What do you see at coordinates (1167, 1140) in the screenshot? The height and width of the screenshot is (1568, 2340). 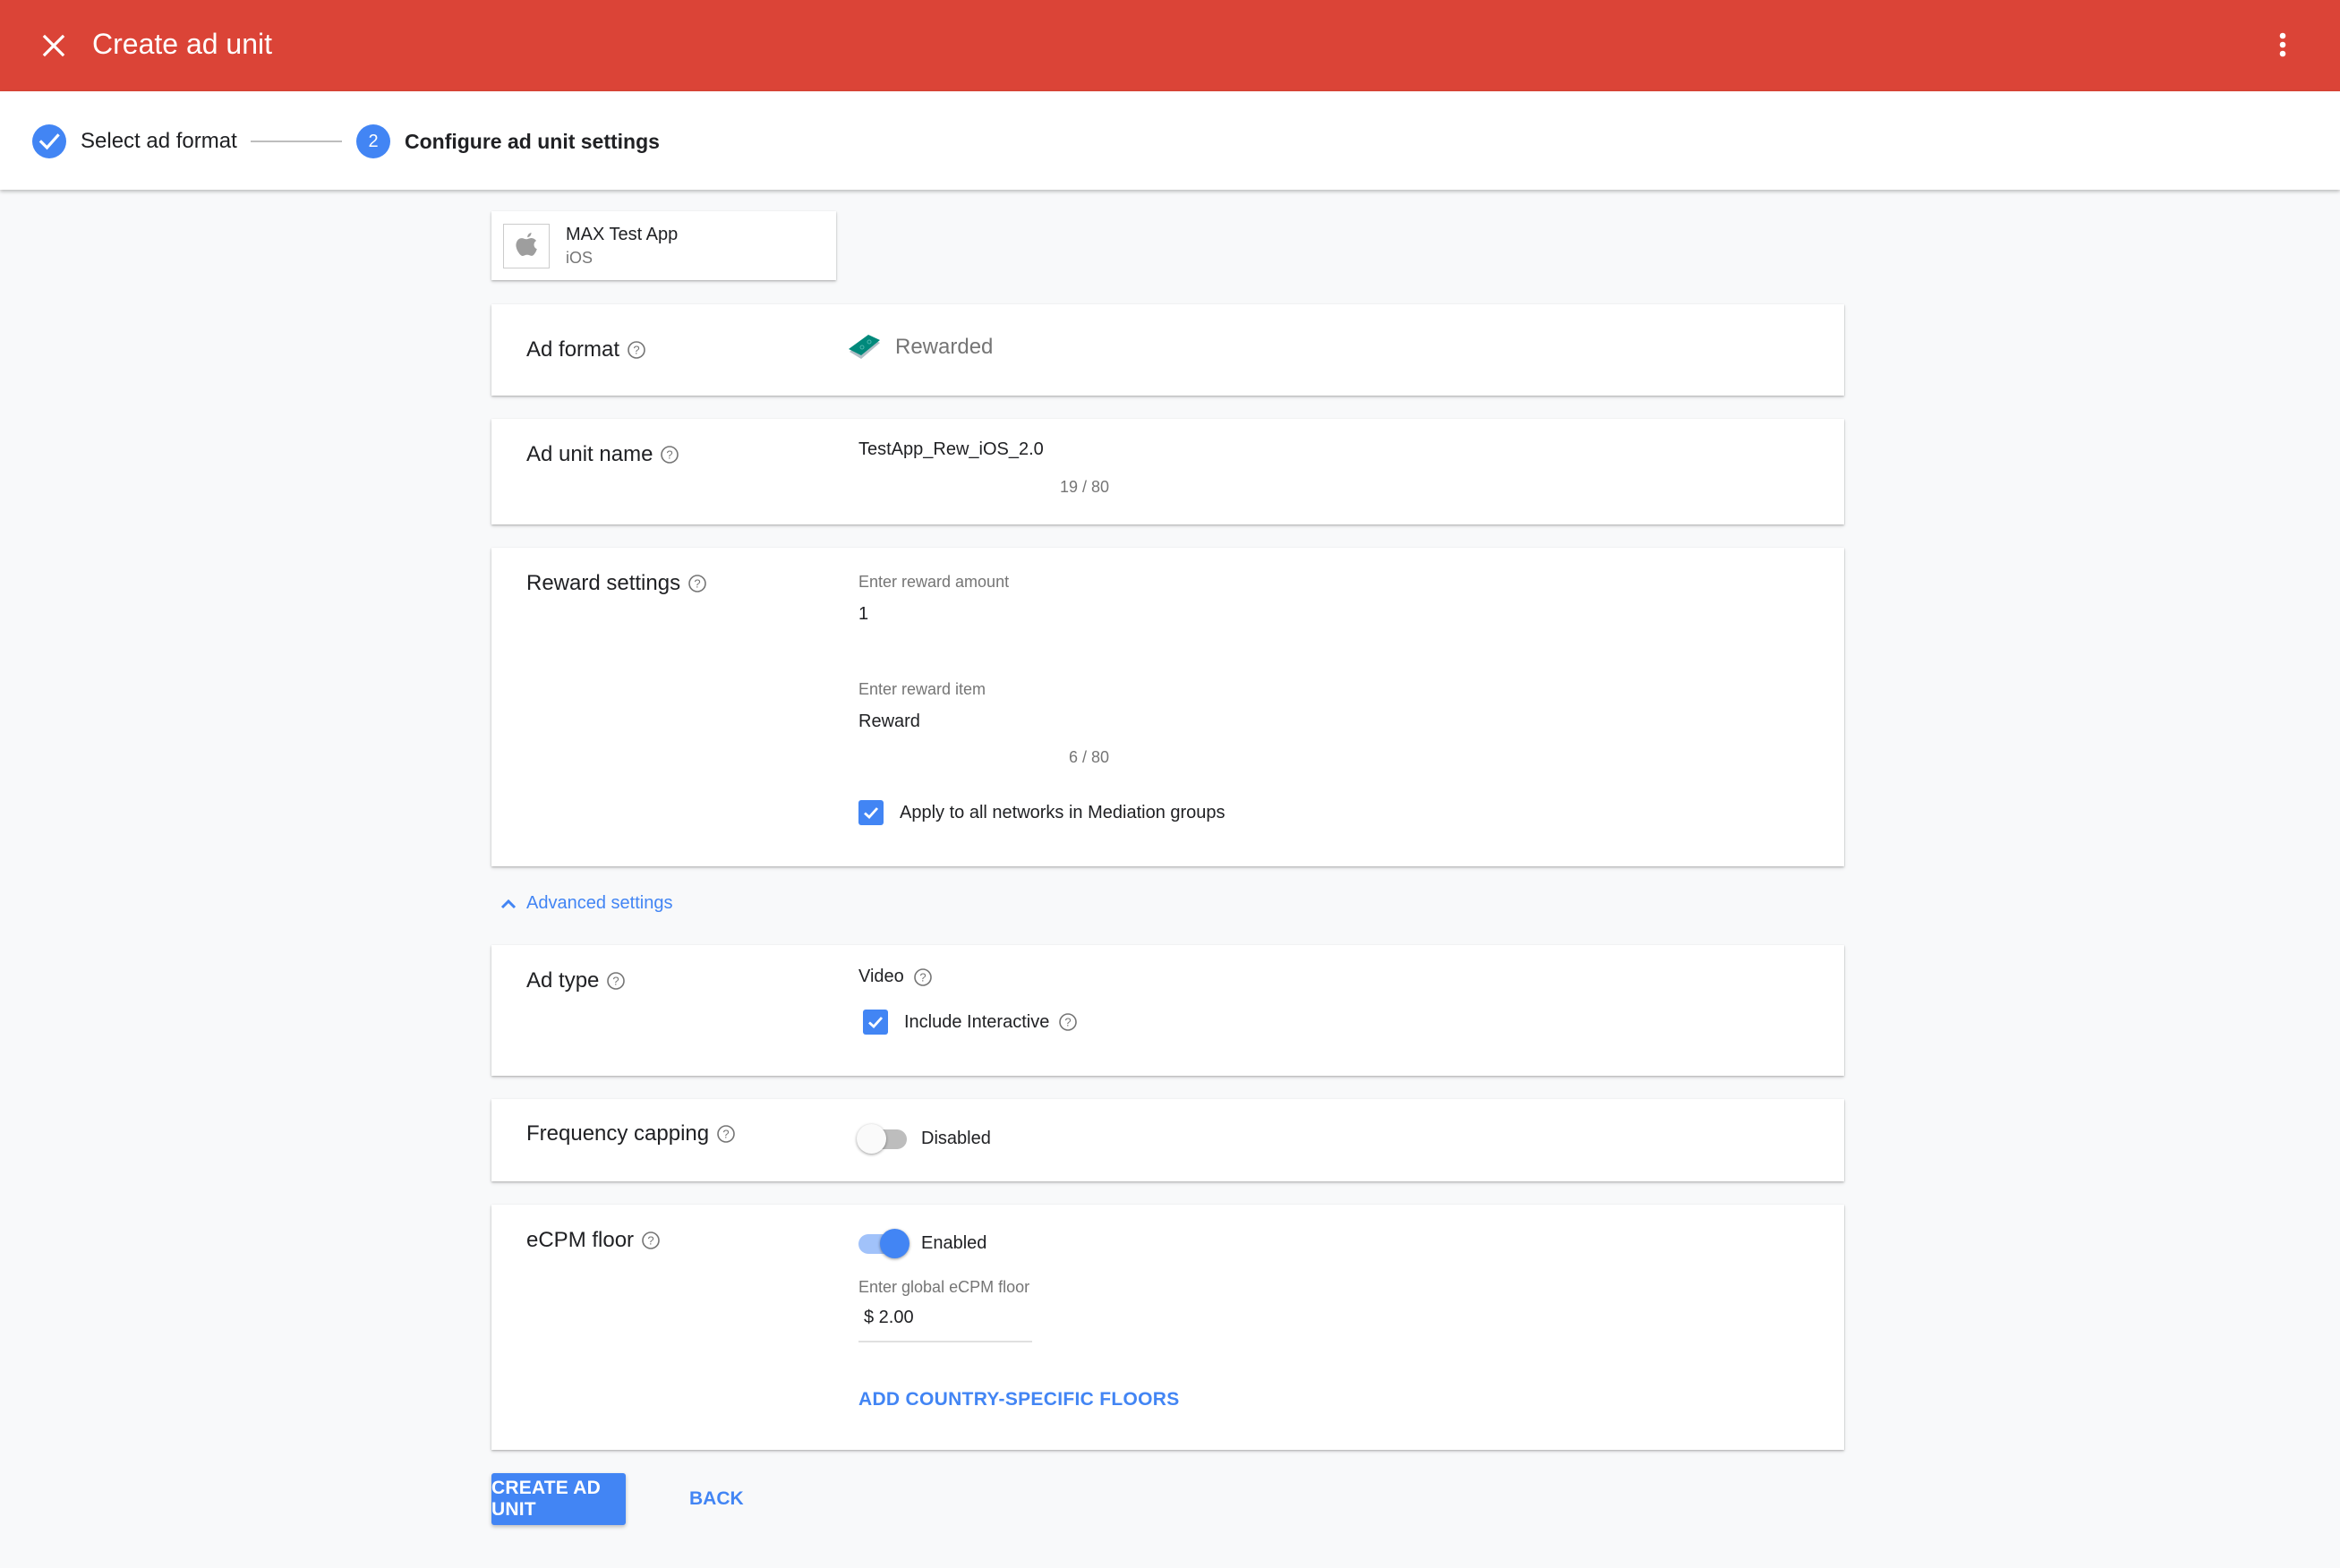 I see `frequency-capping-card: Frequency capping ? Disabled` at bounding box center [1167, 1140].